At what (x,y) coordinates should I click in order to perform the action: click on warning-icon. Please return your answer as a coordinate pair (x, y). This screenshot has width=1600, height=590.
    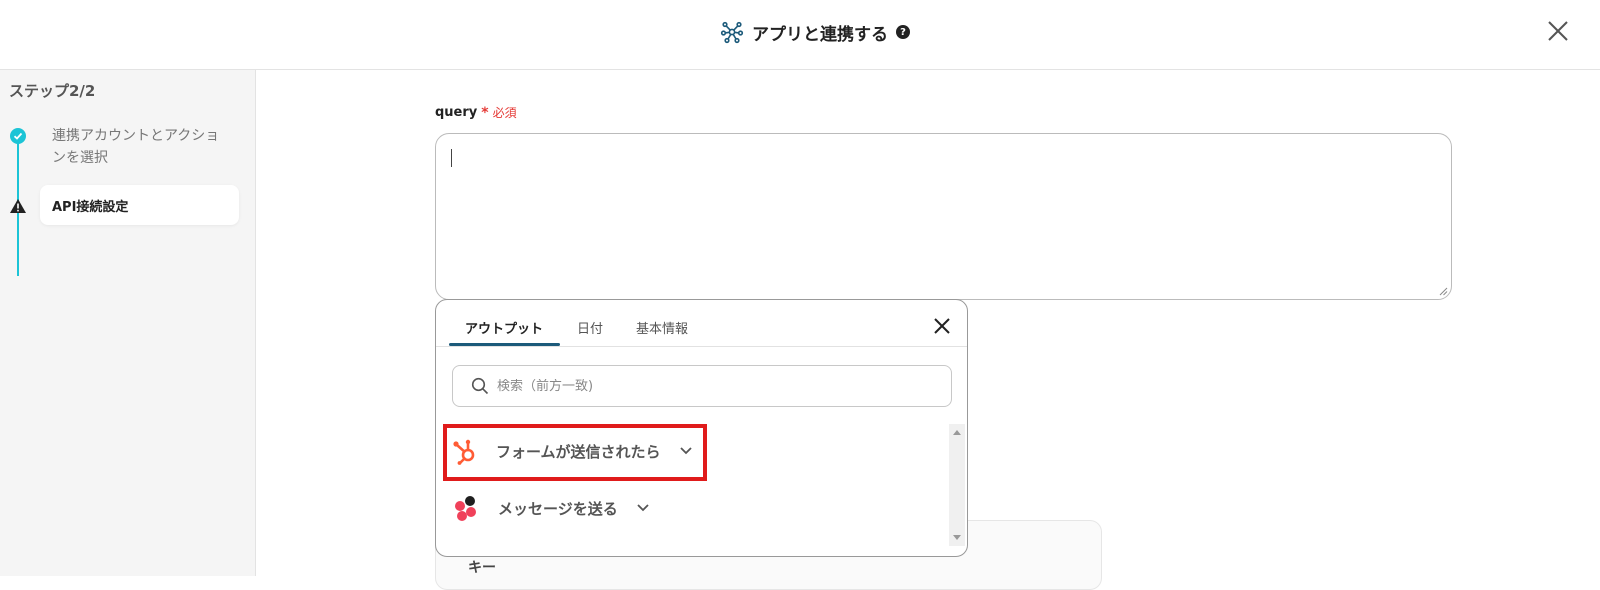
    Looking at the image, I should click on (18, 206).